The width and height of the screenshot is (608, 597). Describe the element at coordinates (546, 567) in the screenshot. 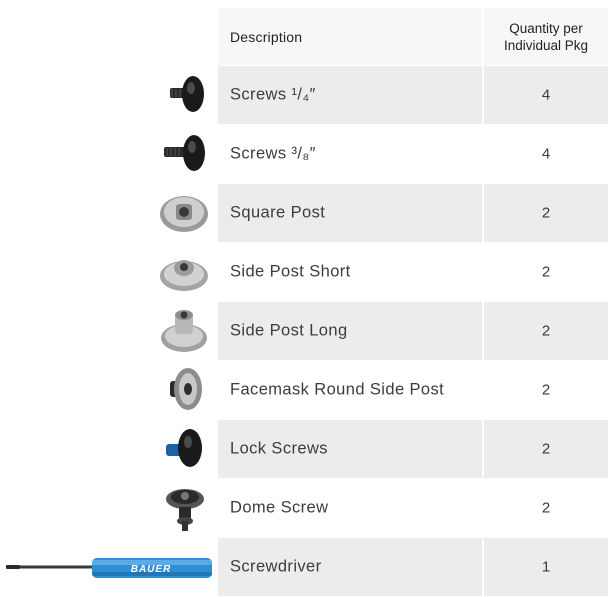

I see `row-quantity: 1` at that location.